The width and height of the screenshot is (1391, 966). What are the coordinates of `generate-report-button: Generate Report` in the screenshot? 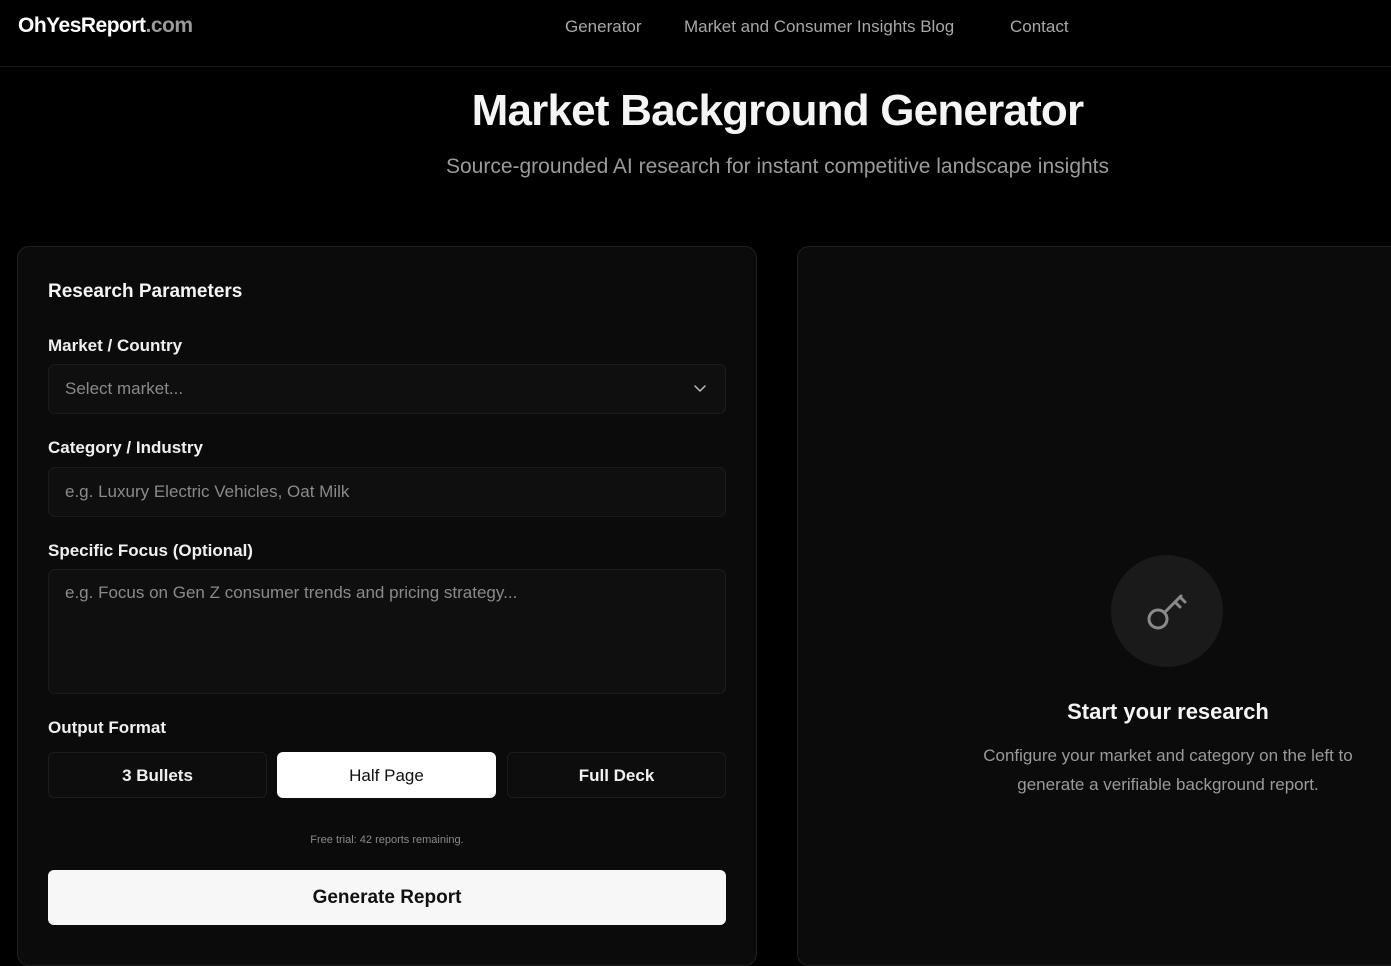 It's located at (387, 897).